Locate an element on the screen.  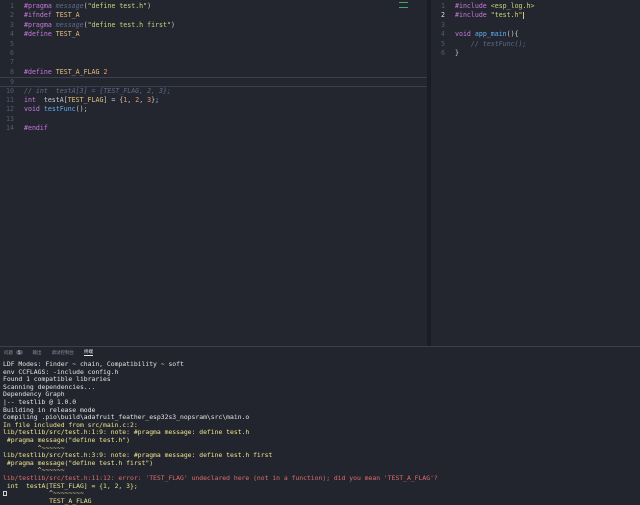
code-line: 5 // testFunc(); is located at coordinates (535, 44).